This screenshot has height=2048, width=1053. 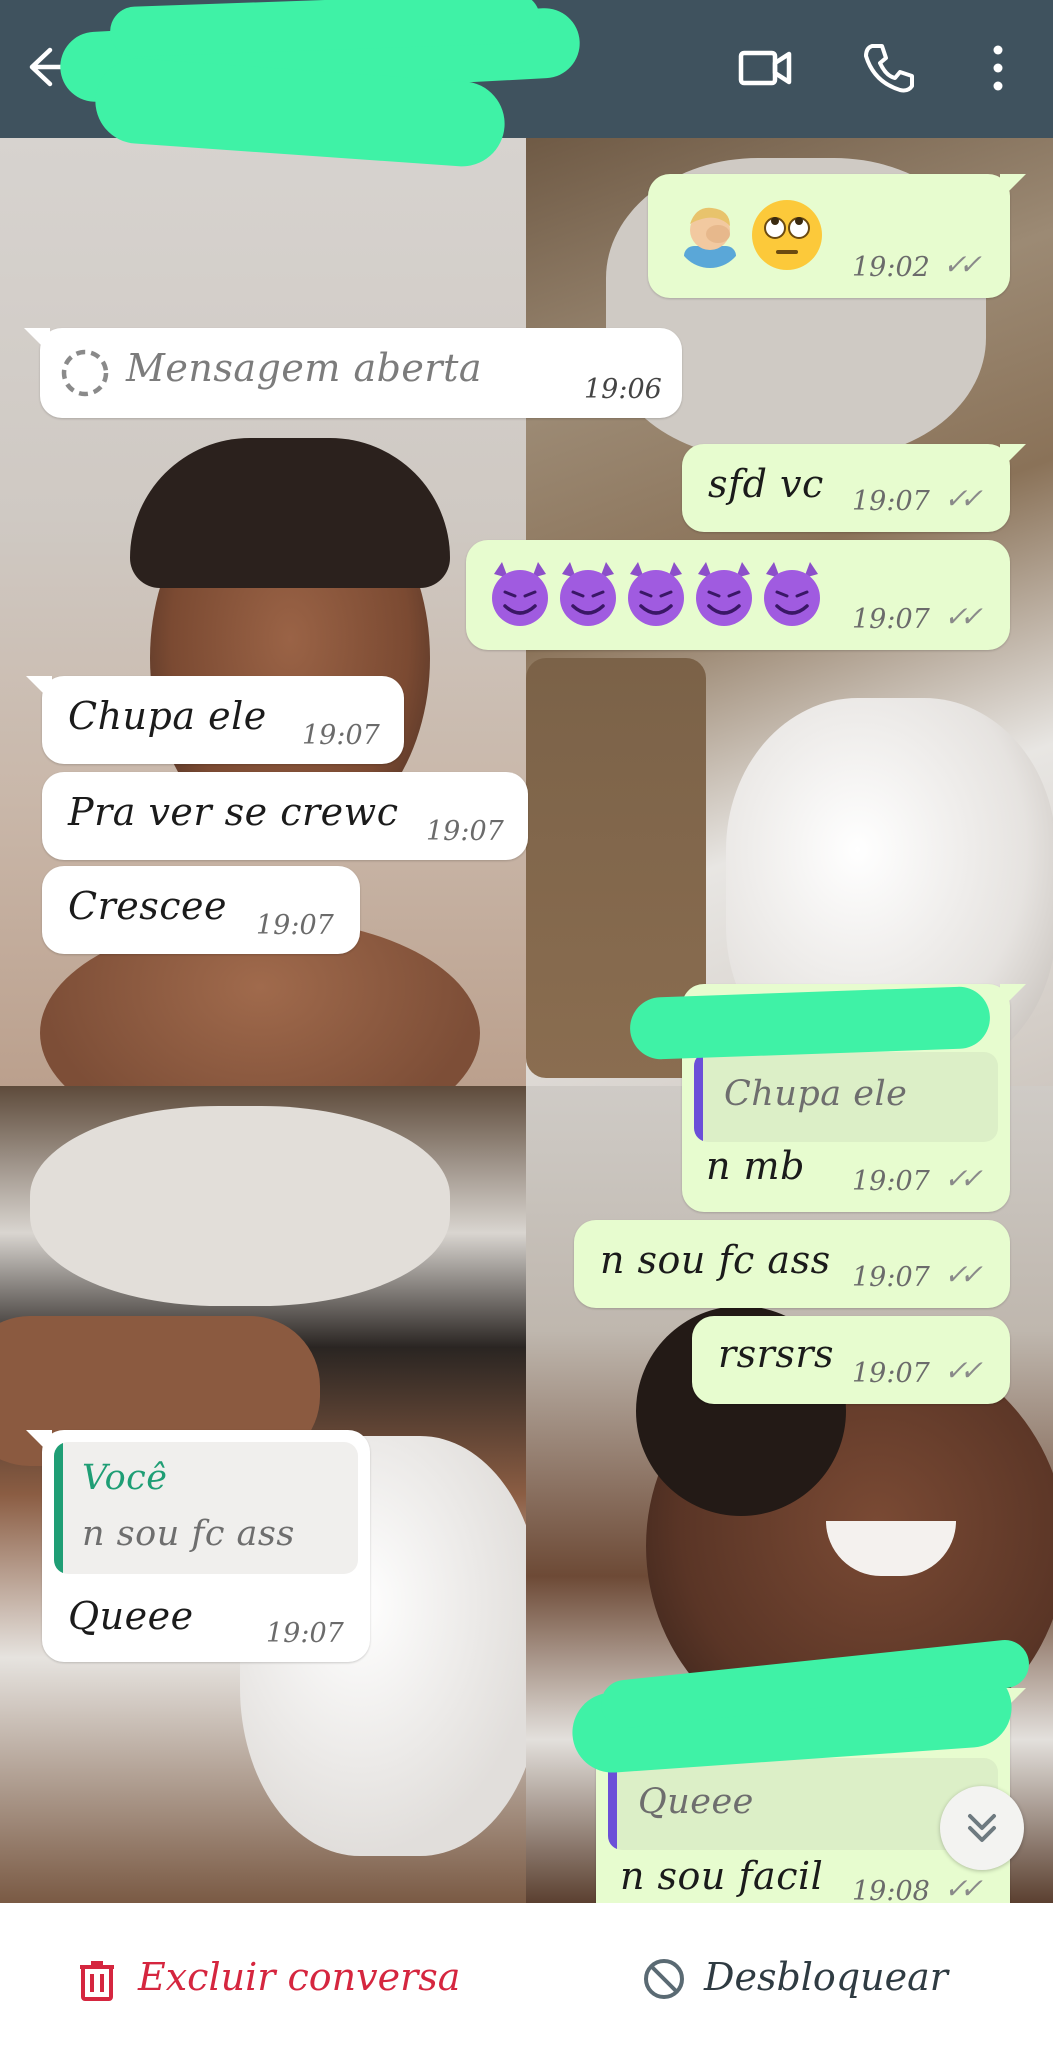 I want to click on smiling-face-with-horns-emoji-row, so click(x=657, y=594).